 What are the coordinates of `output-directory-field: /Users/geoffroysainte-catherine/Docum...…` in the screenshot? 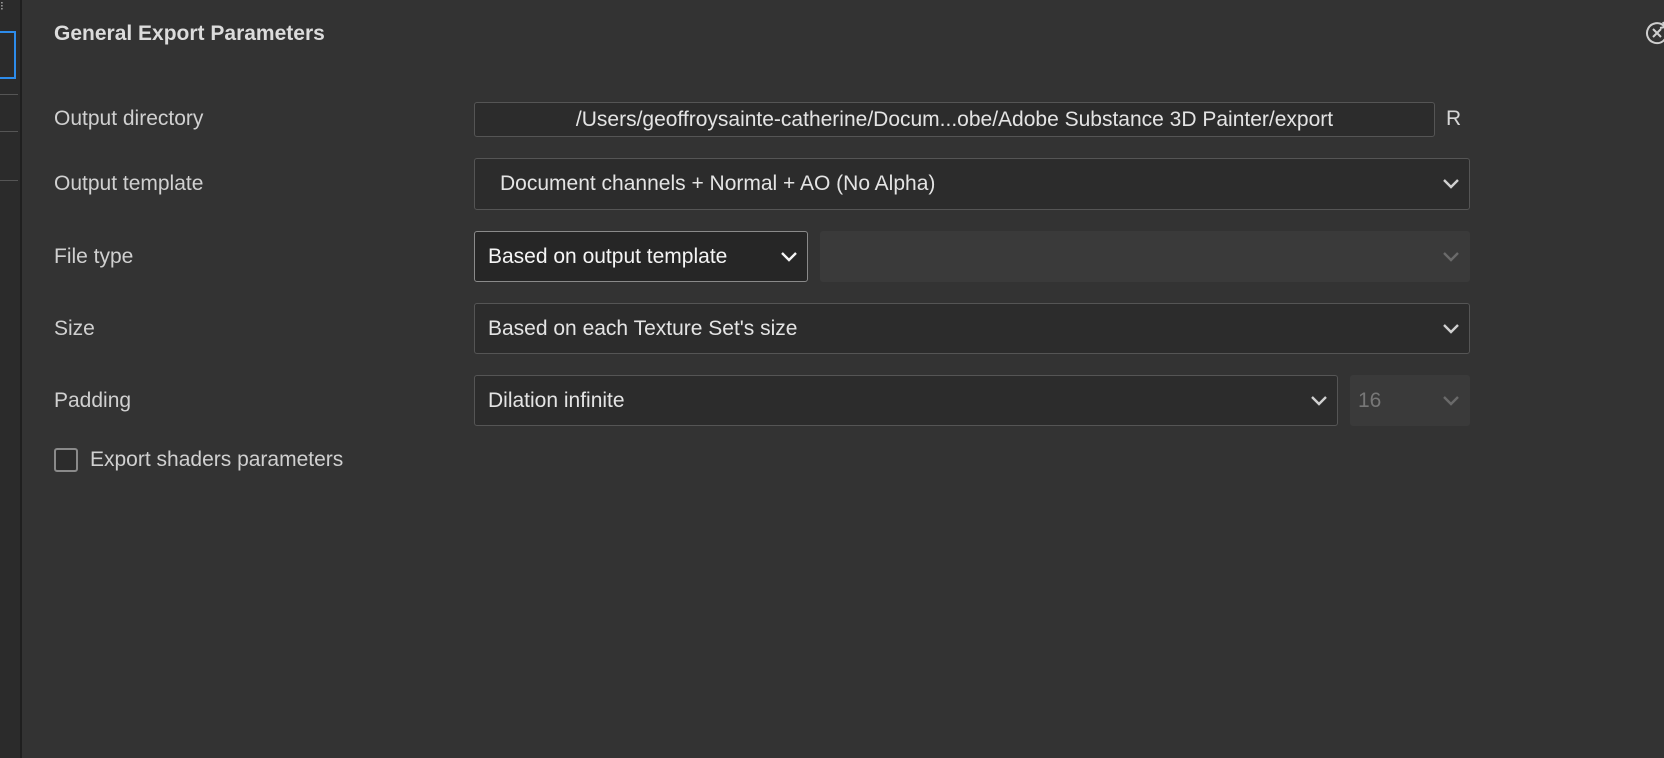 It's located at (954, 119).